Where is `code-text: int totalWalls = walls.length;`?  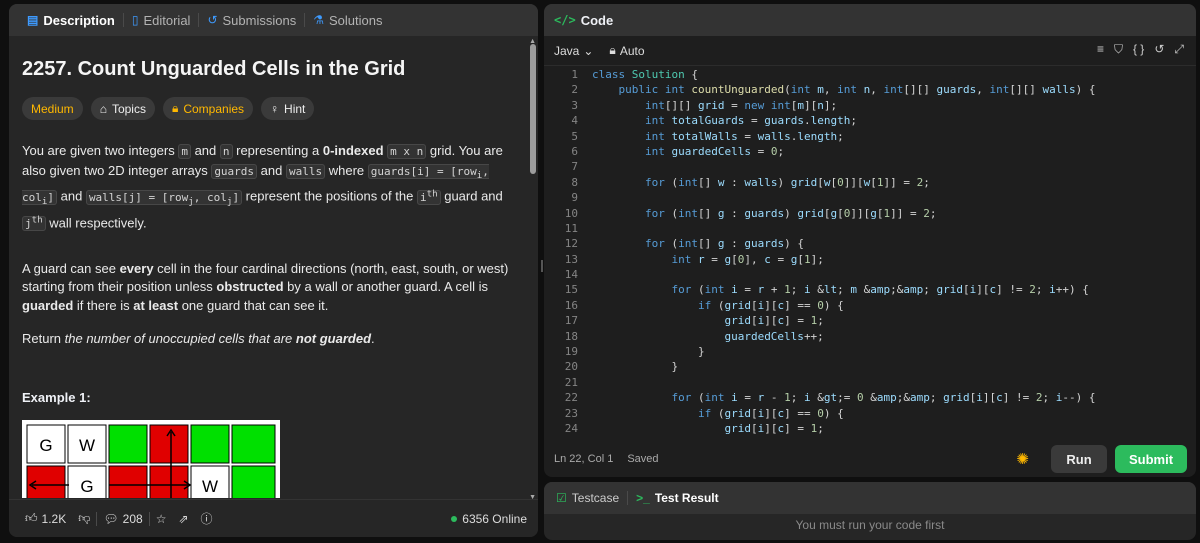
code-text: int totalWalls = walls.length; is located at coordinates (744, 136).